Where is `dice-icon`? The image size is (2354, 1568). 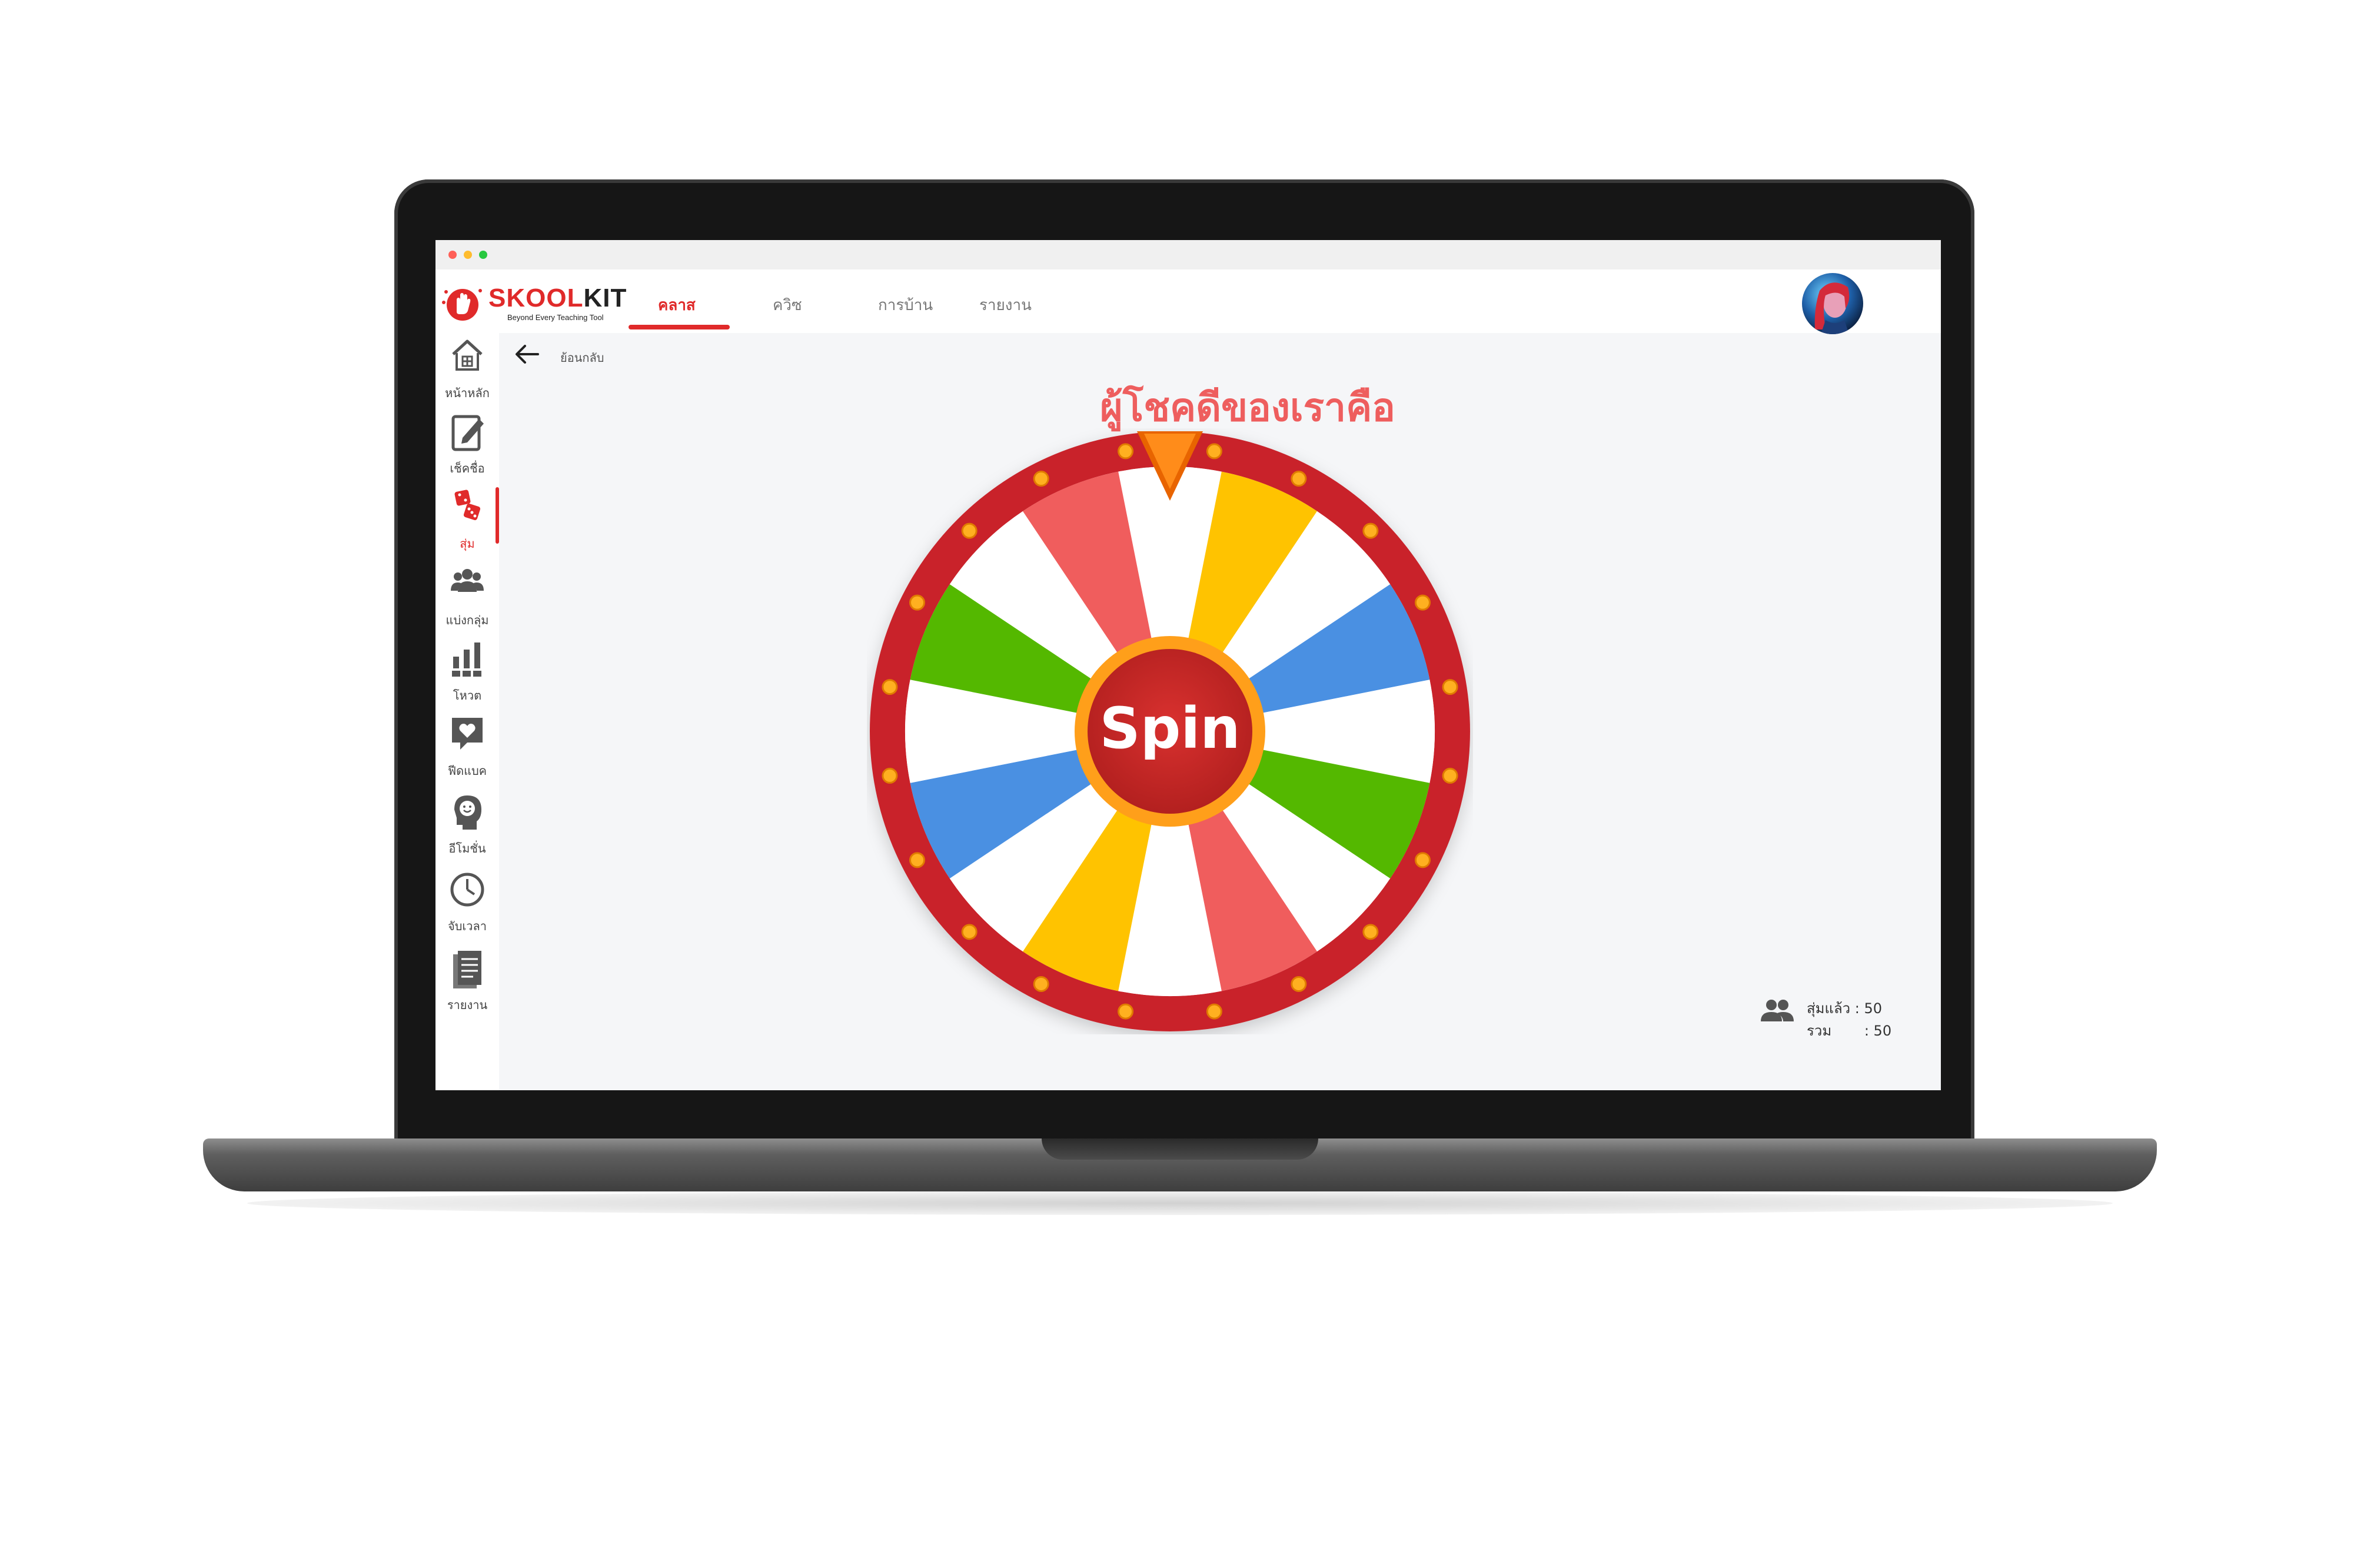 dice-icon is located at coordinates (467, 505).